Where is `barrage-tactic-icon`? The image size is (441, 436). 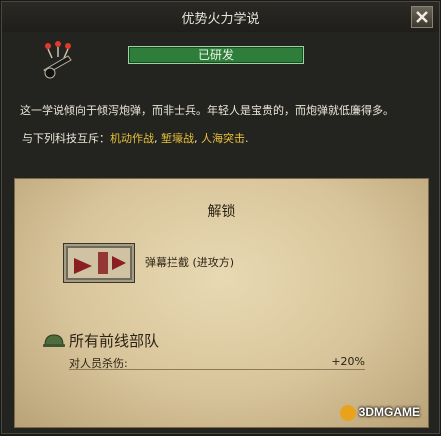
barrage-tactic-icon is located at coordinates (99, 263).